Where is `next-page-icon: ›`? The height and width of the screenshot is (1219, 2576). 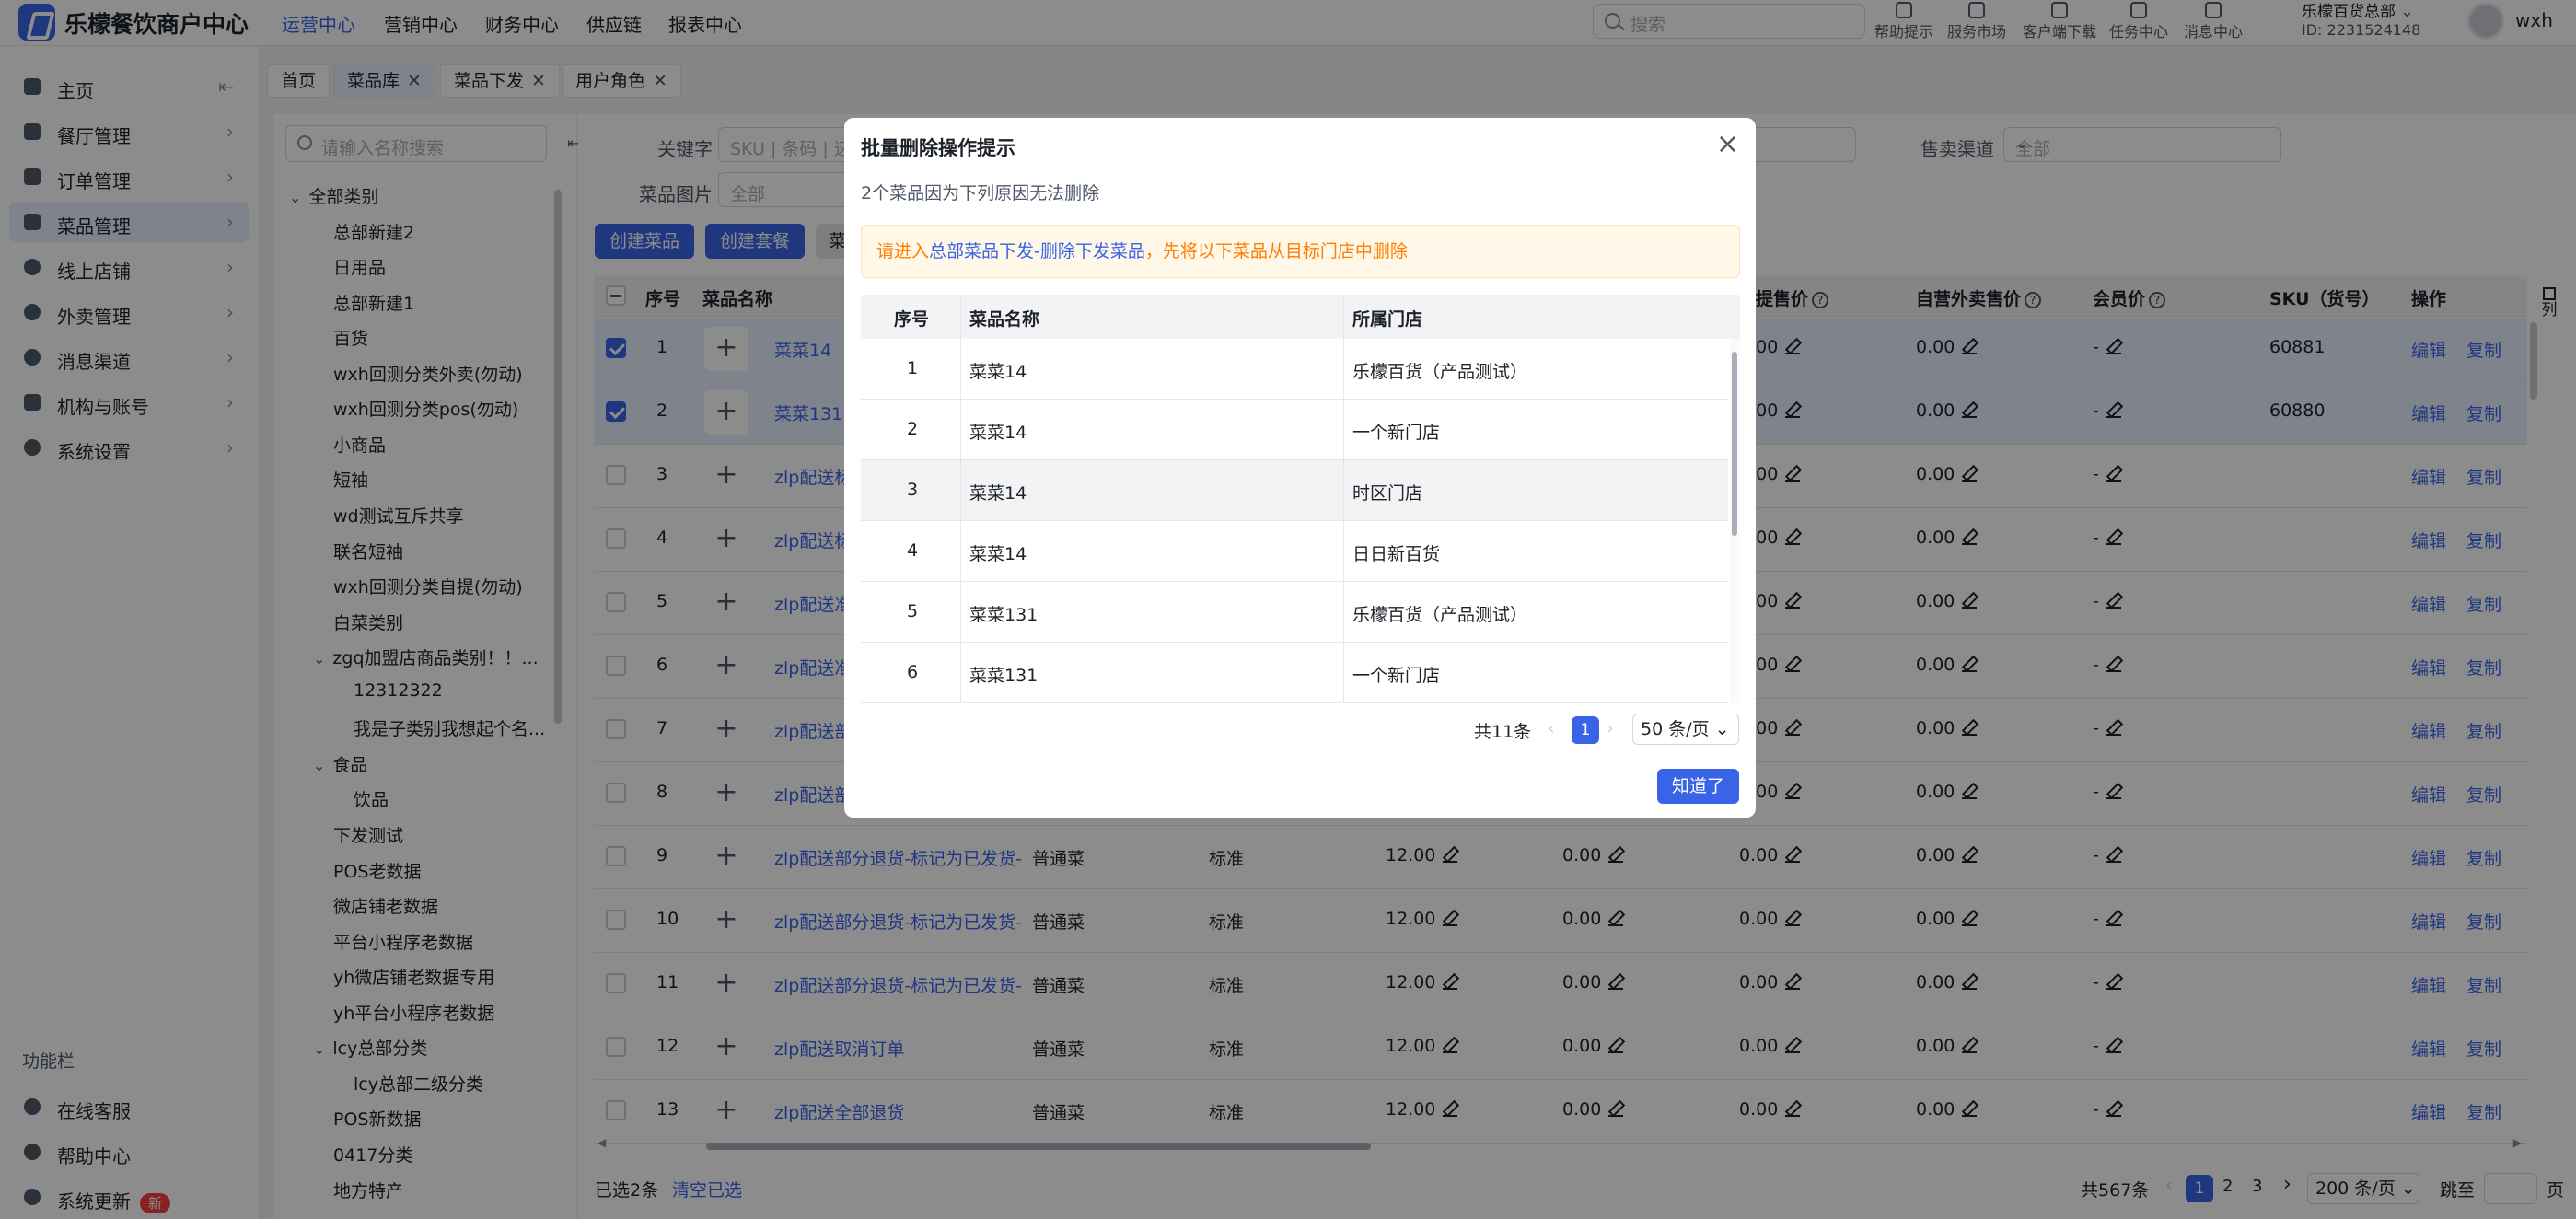 next-page-icon: › is located at coordinates (1610, 728).